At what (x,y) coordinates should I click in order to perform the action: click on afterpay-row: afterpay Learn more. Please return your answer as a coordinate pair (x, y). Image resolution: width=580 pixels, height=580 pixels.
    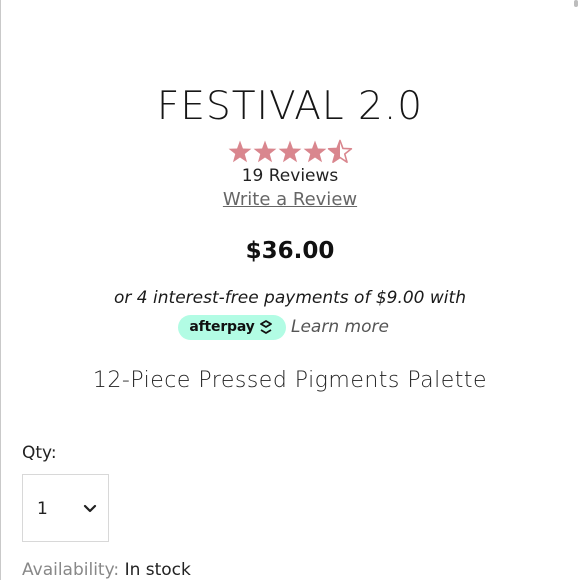
    Looking at the image, I should click on (283, 327).